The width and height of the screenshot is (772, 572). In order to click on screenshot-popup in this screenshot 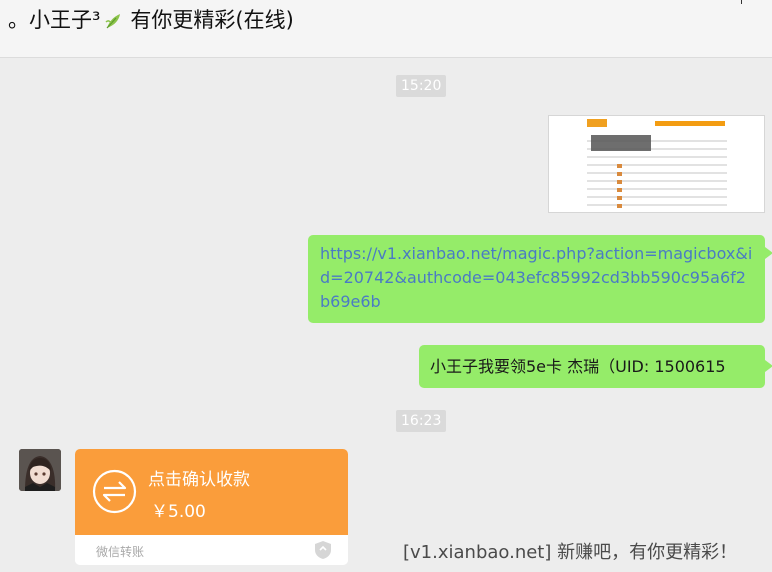, I will do `click(621, 143)`.